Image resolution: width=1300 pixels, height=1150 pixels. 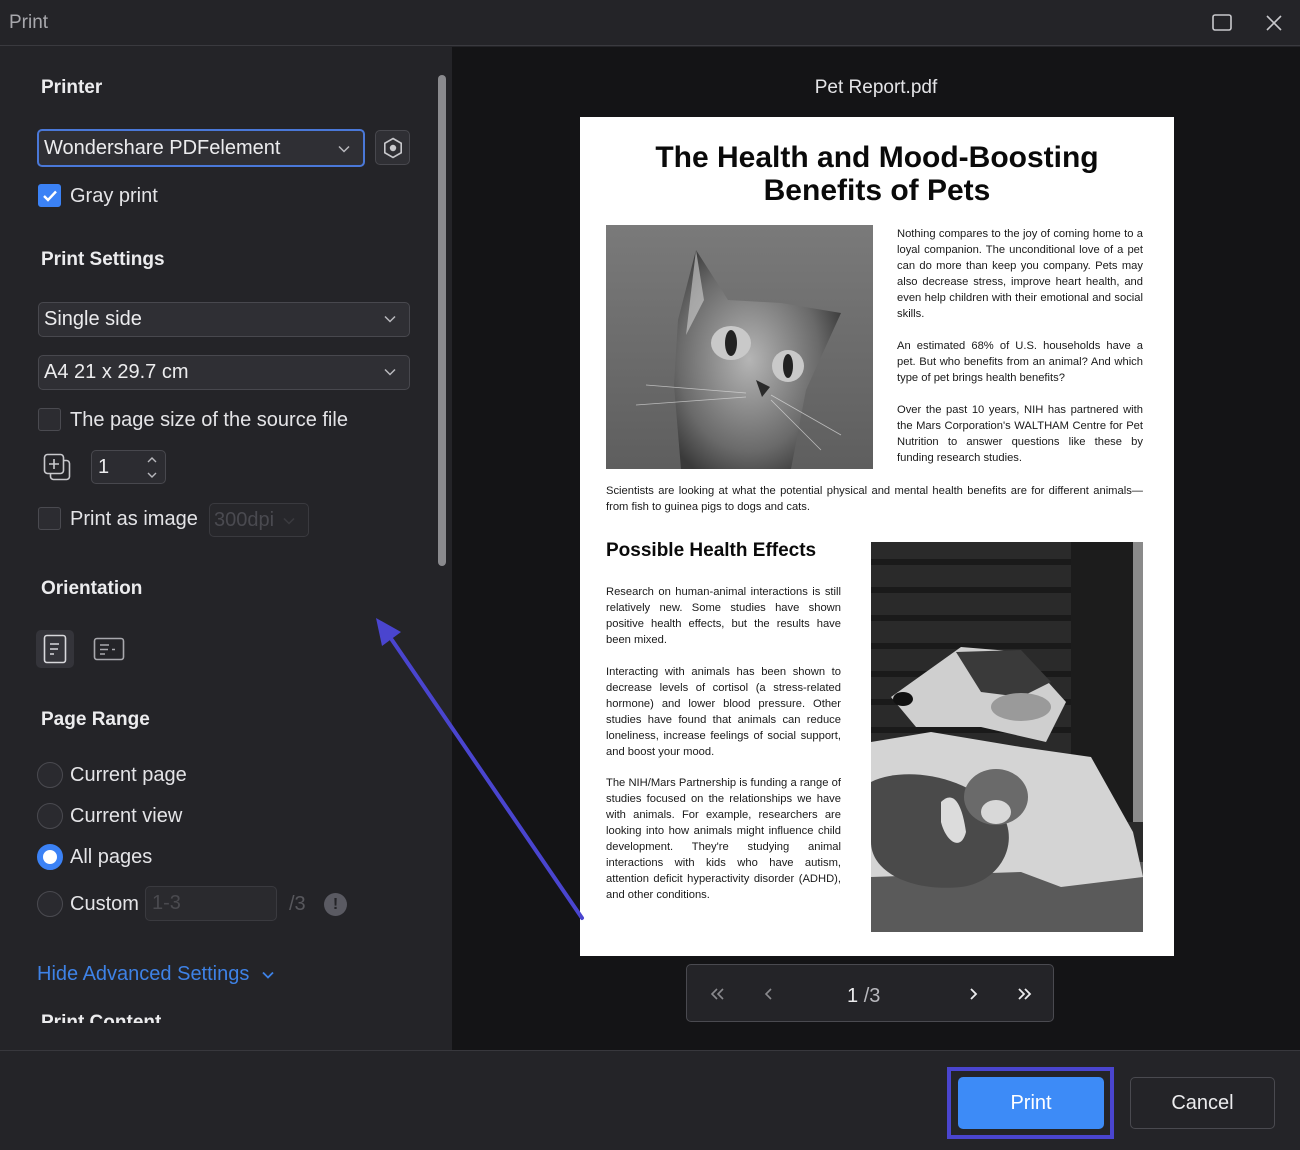 I want to click on first-page-button, so click(x=717, y=994).